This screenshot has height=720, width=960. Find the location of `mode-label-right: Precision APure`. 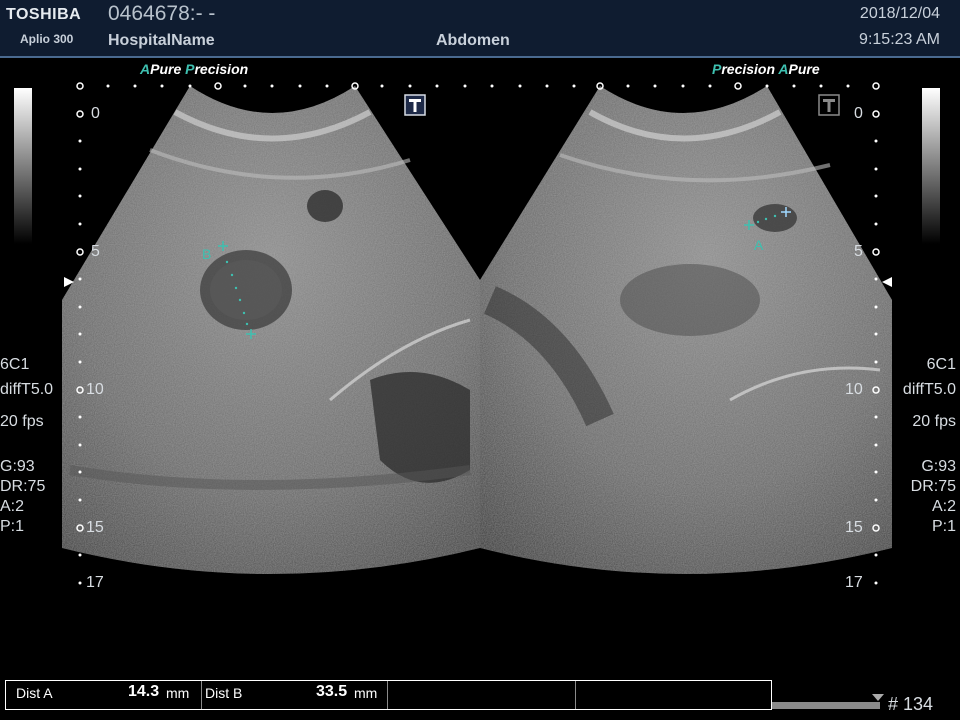

mode-label-right: Precision APure is located at coordinates (766, 69).